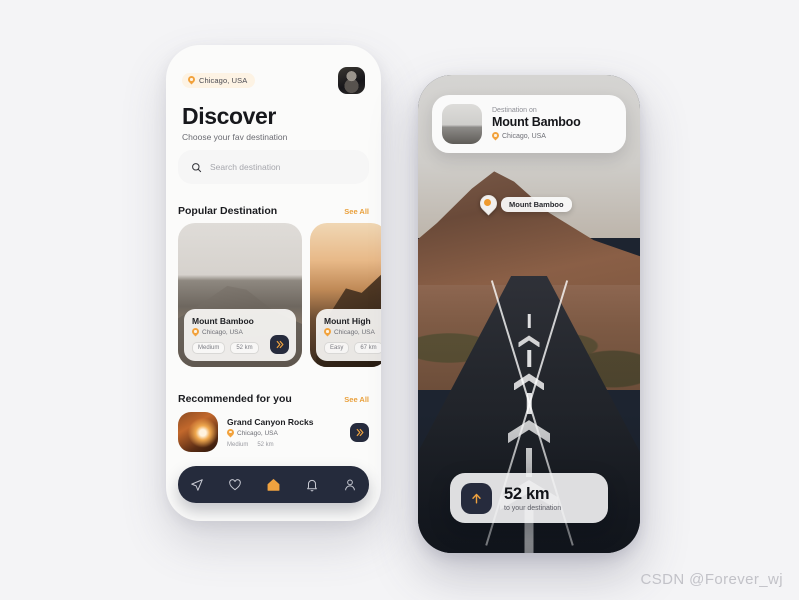 The image size is (799, 600). I want to click on destination-details: Destination on Mount Bamboo Chicago, USA, so click(536, 124).